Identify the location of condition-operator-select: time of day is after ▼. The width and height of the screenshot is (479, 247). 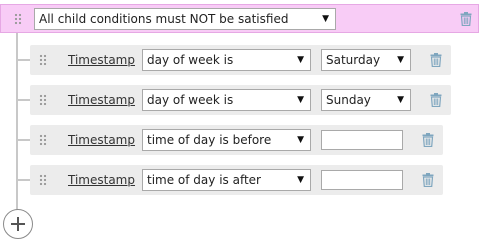
(226, 180).